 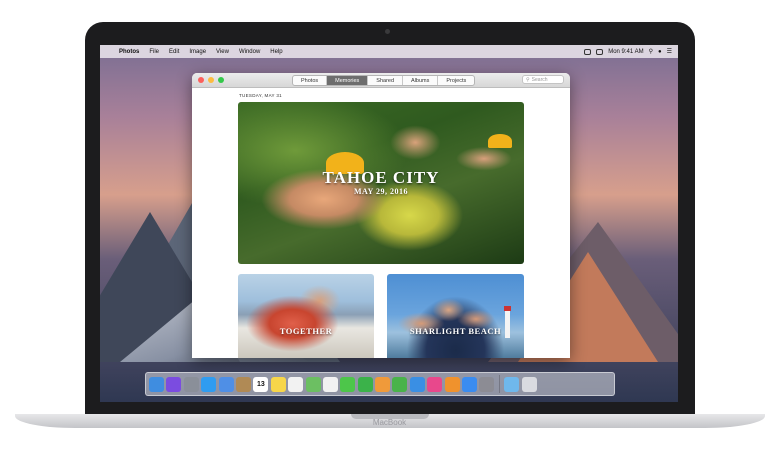 I want to click on finder-icon, so click(x=156, y=384).